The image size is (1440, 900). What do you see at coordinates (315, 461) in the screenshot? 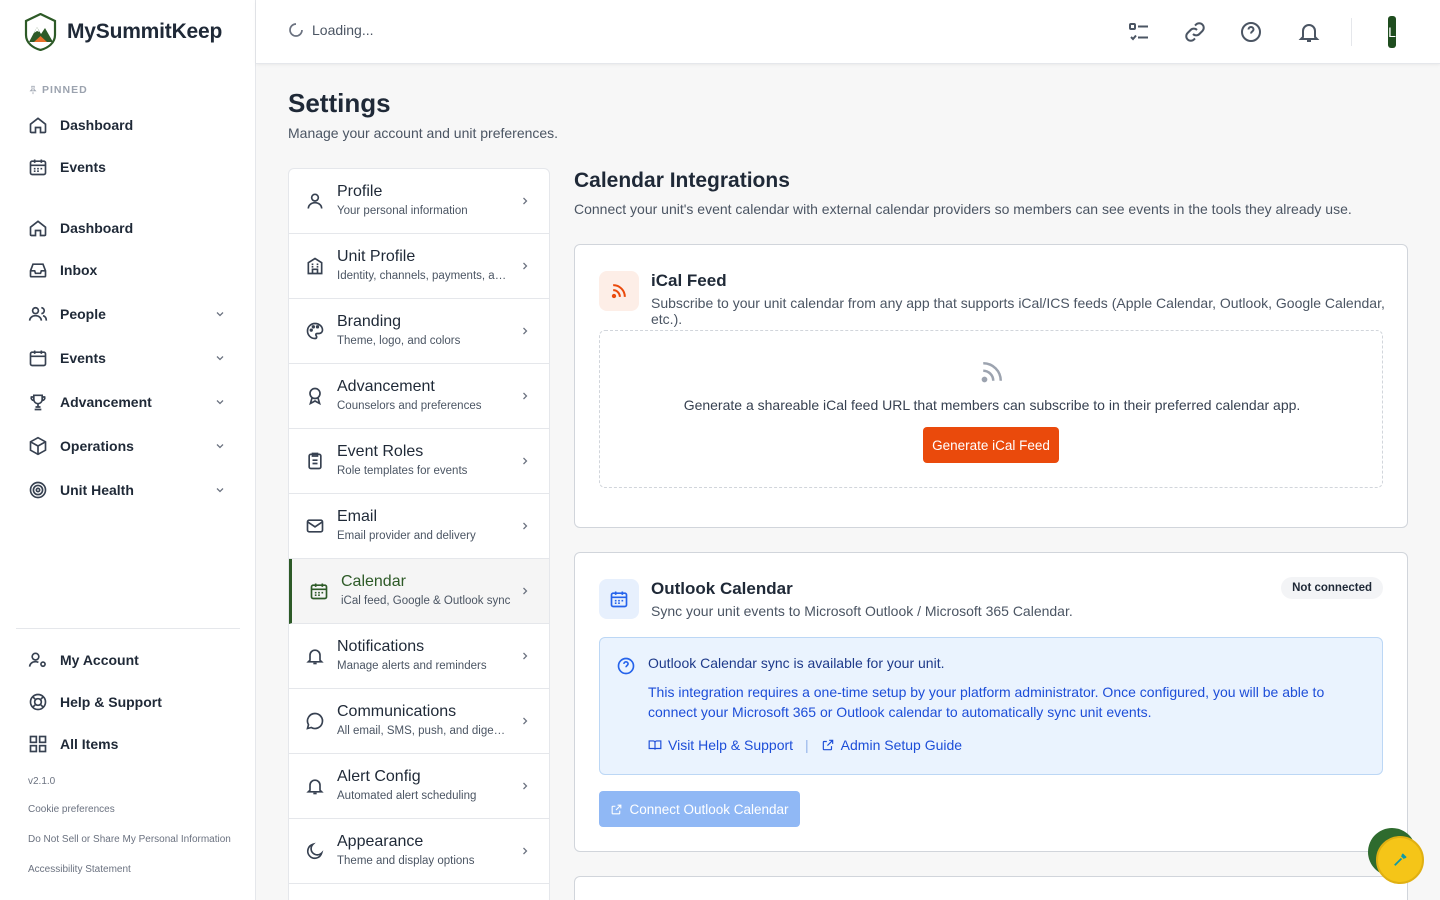
I see `clipboard-icon` at bounding box center [315, 461].